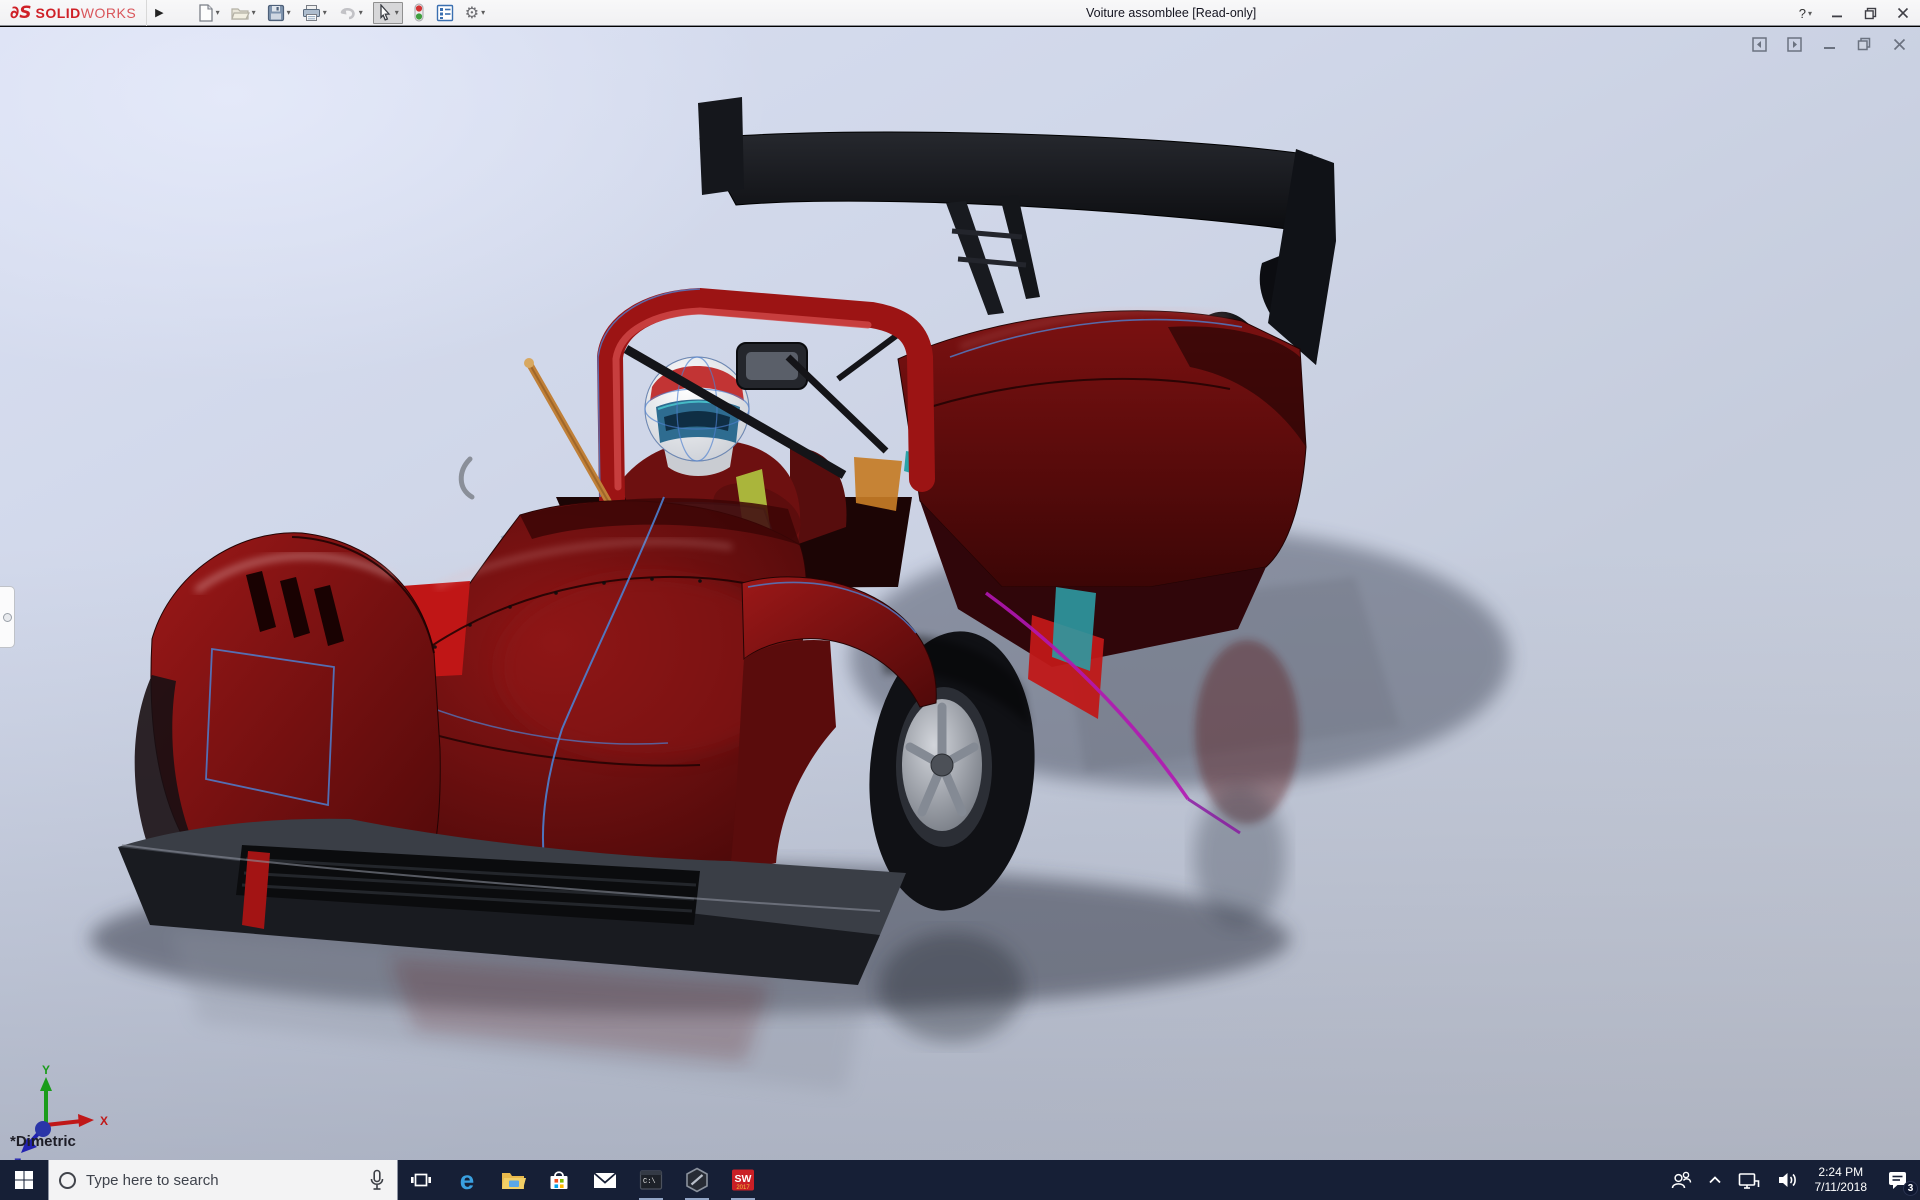 The image size is (1920, 1200). I want to click on speaker-icon, so click(1787, 1180).